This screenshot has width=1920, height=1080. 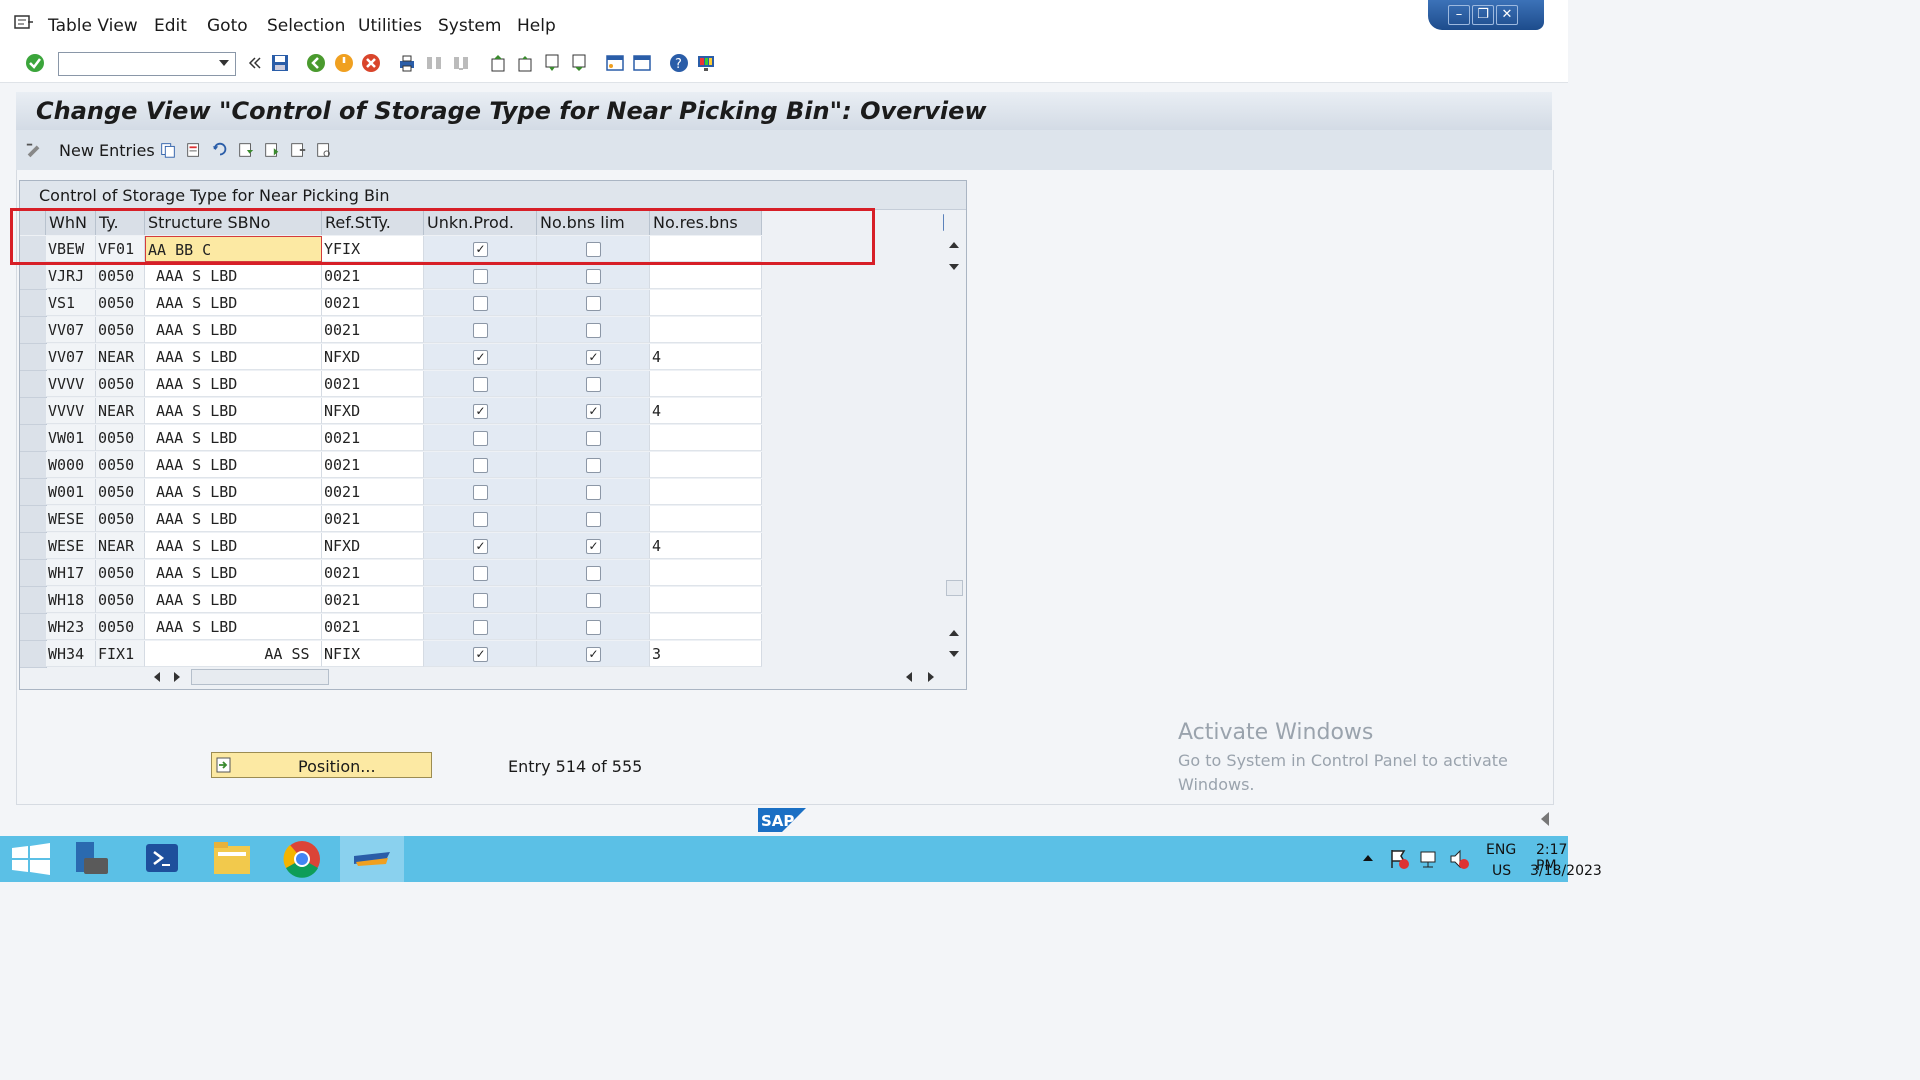 I want to click on cell-no-res-bns: 3, so click(x=706, y=654).